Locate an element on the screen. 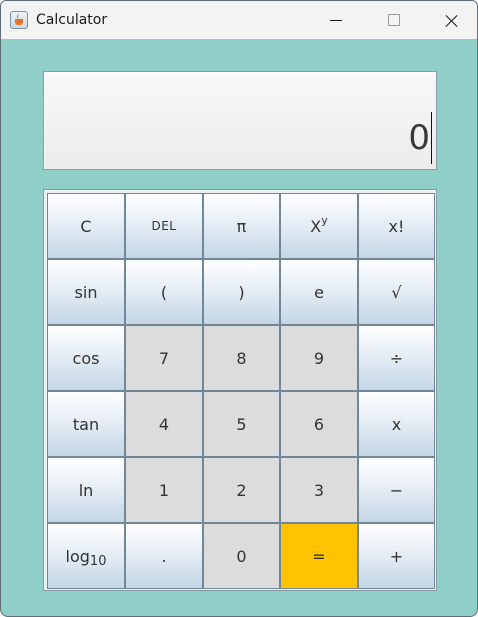 This screenshot has height=617, width=478. digit-1-button: 1 is located at coordinates (164, 490).